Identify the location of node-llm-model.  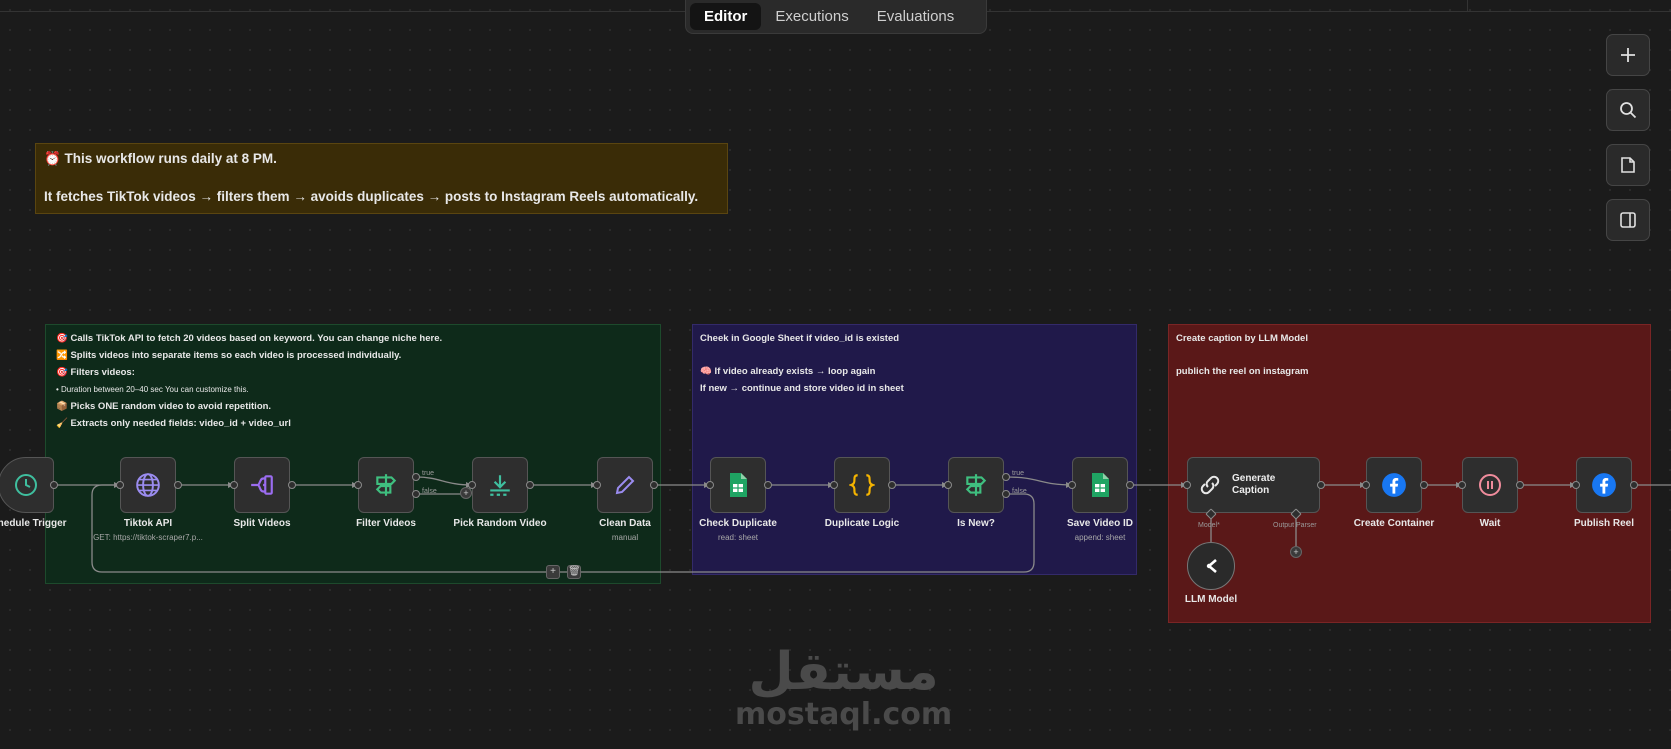
(1211, 566).